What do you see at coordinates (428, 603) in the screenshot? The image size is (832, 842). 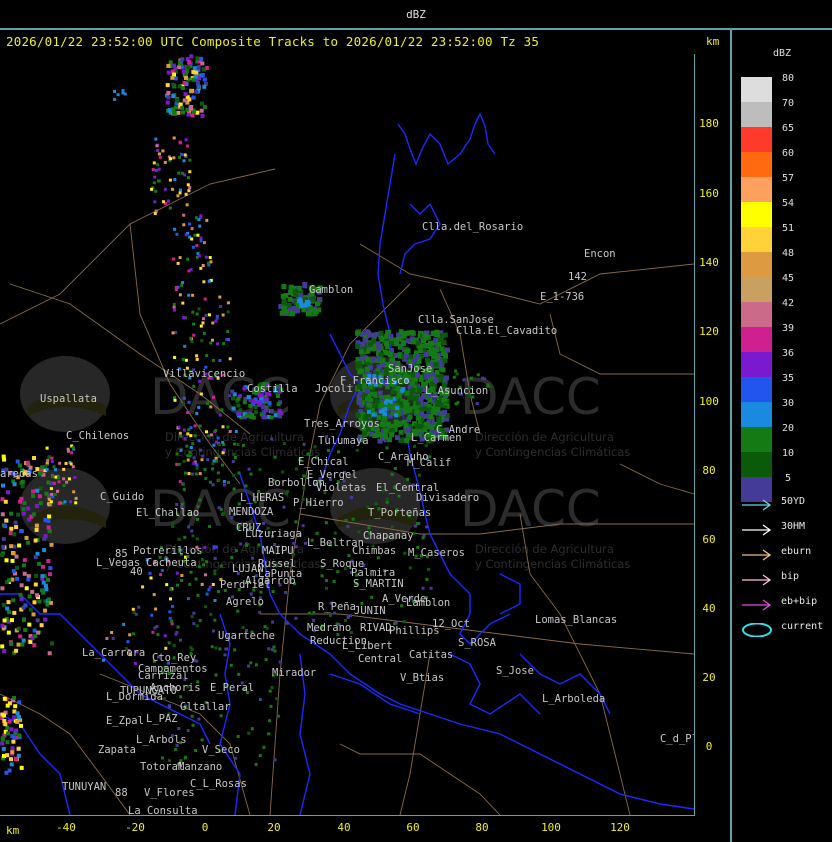 I see `place-label: Lamblon` at bounding box center [428, 603].